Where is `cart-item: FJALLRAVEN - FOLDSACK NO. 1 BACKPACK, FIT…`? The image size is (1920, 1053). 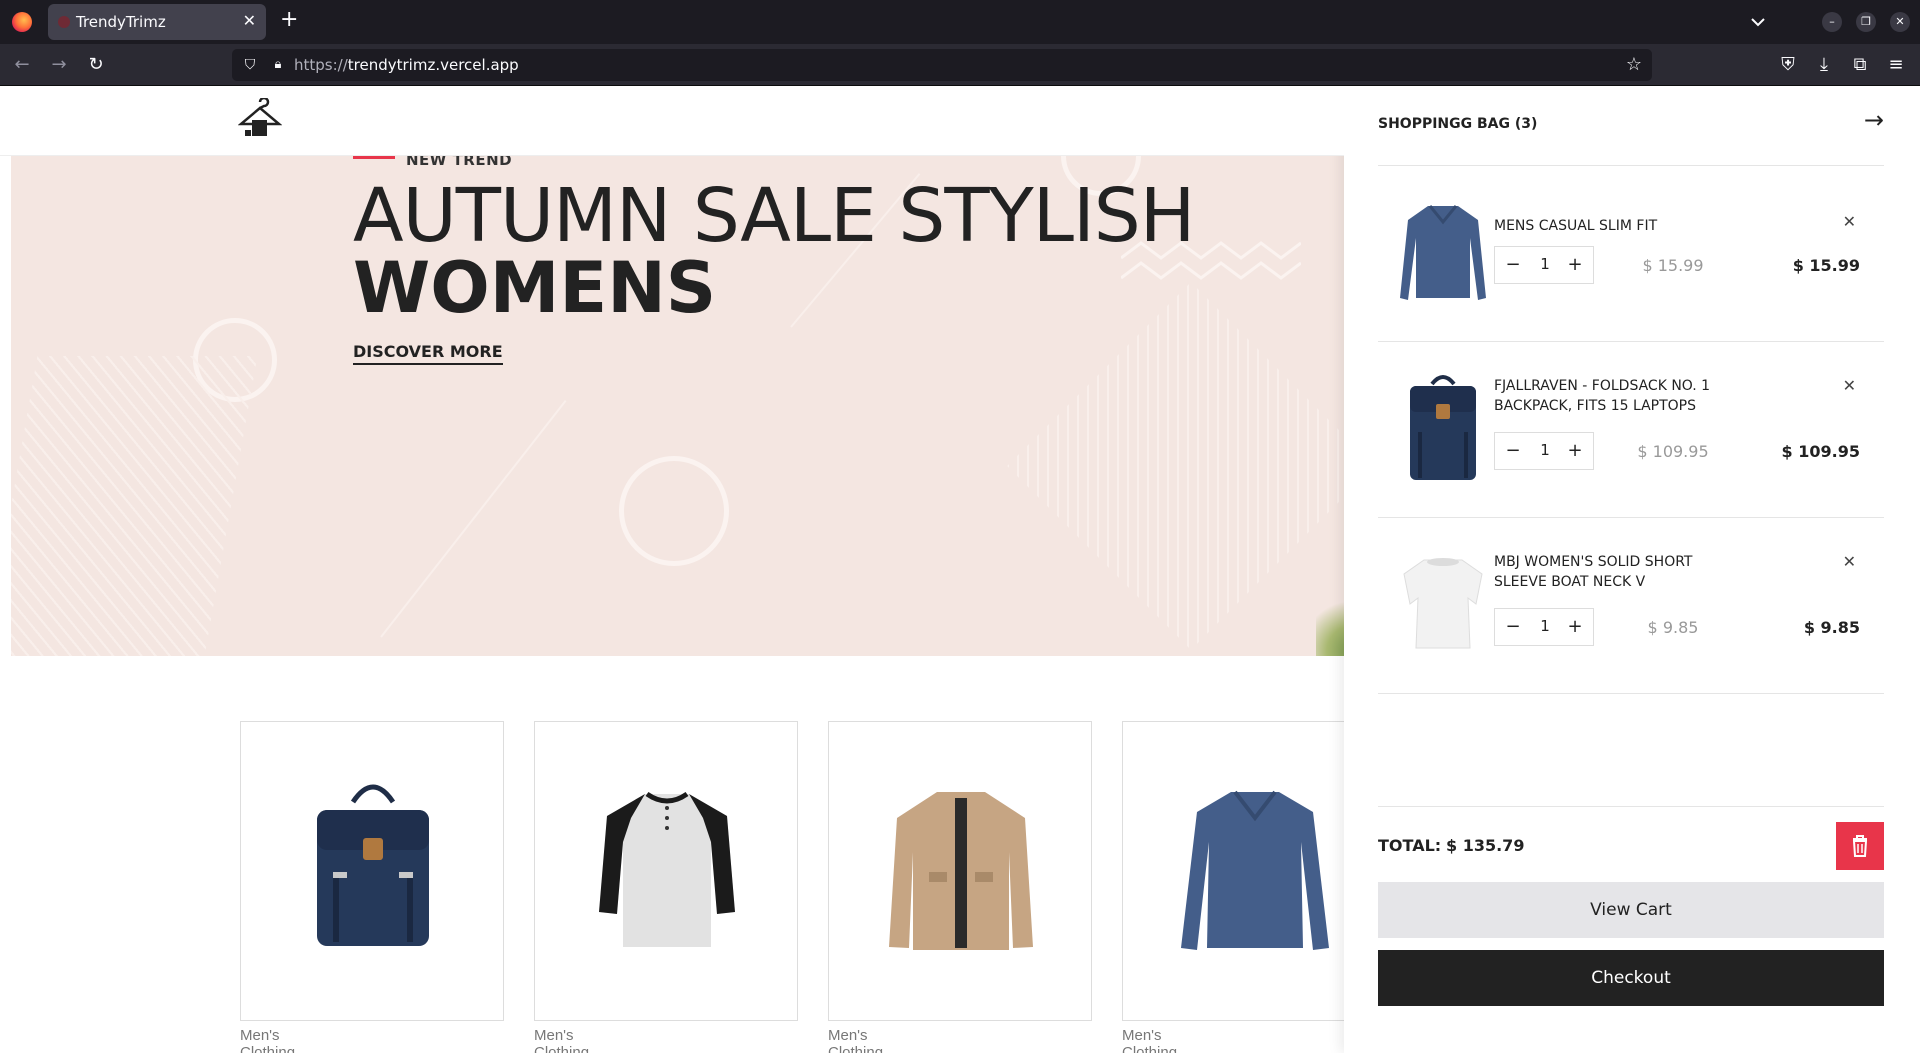
cart-item: FJALLRAVEN - FOLDSACK NO. 1 BACKPACK, FIT… is located at coordinates (1631, 430).